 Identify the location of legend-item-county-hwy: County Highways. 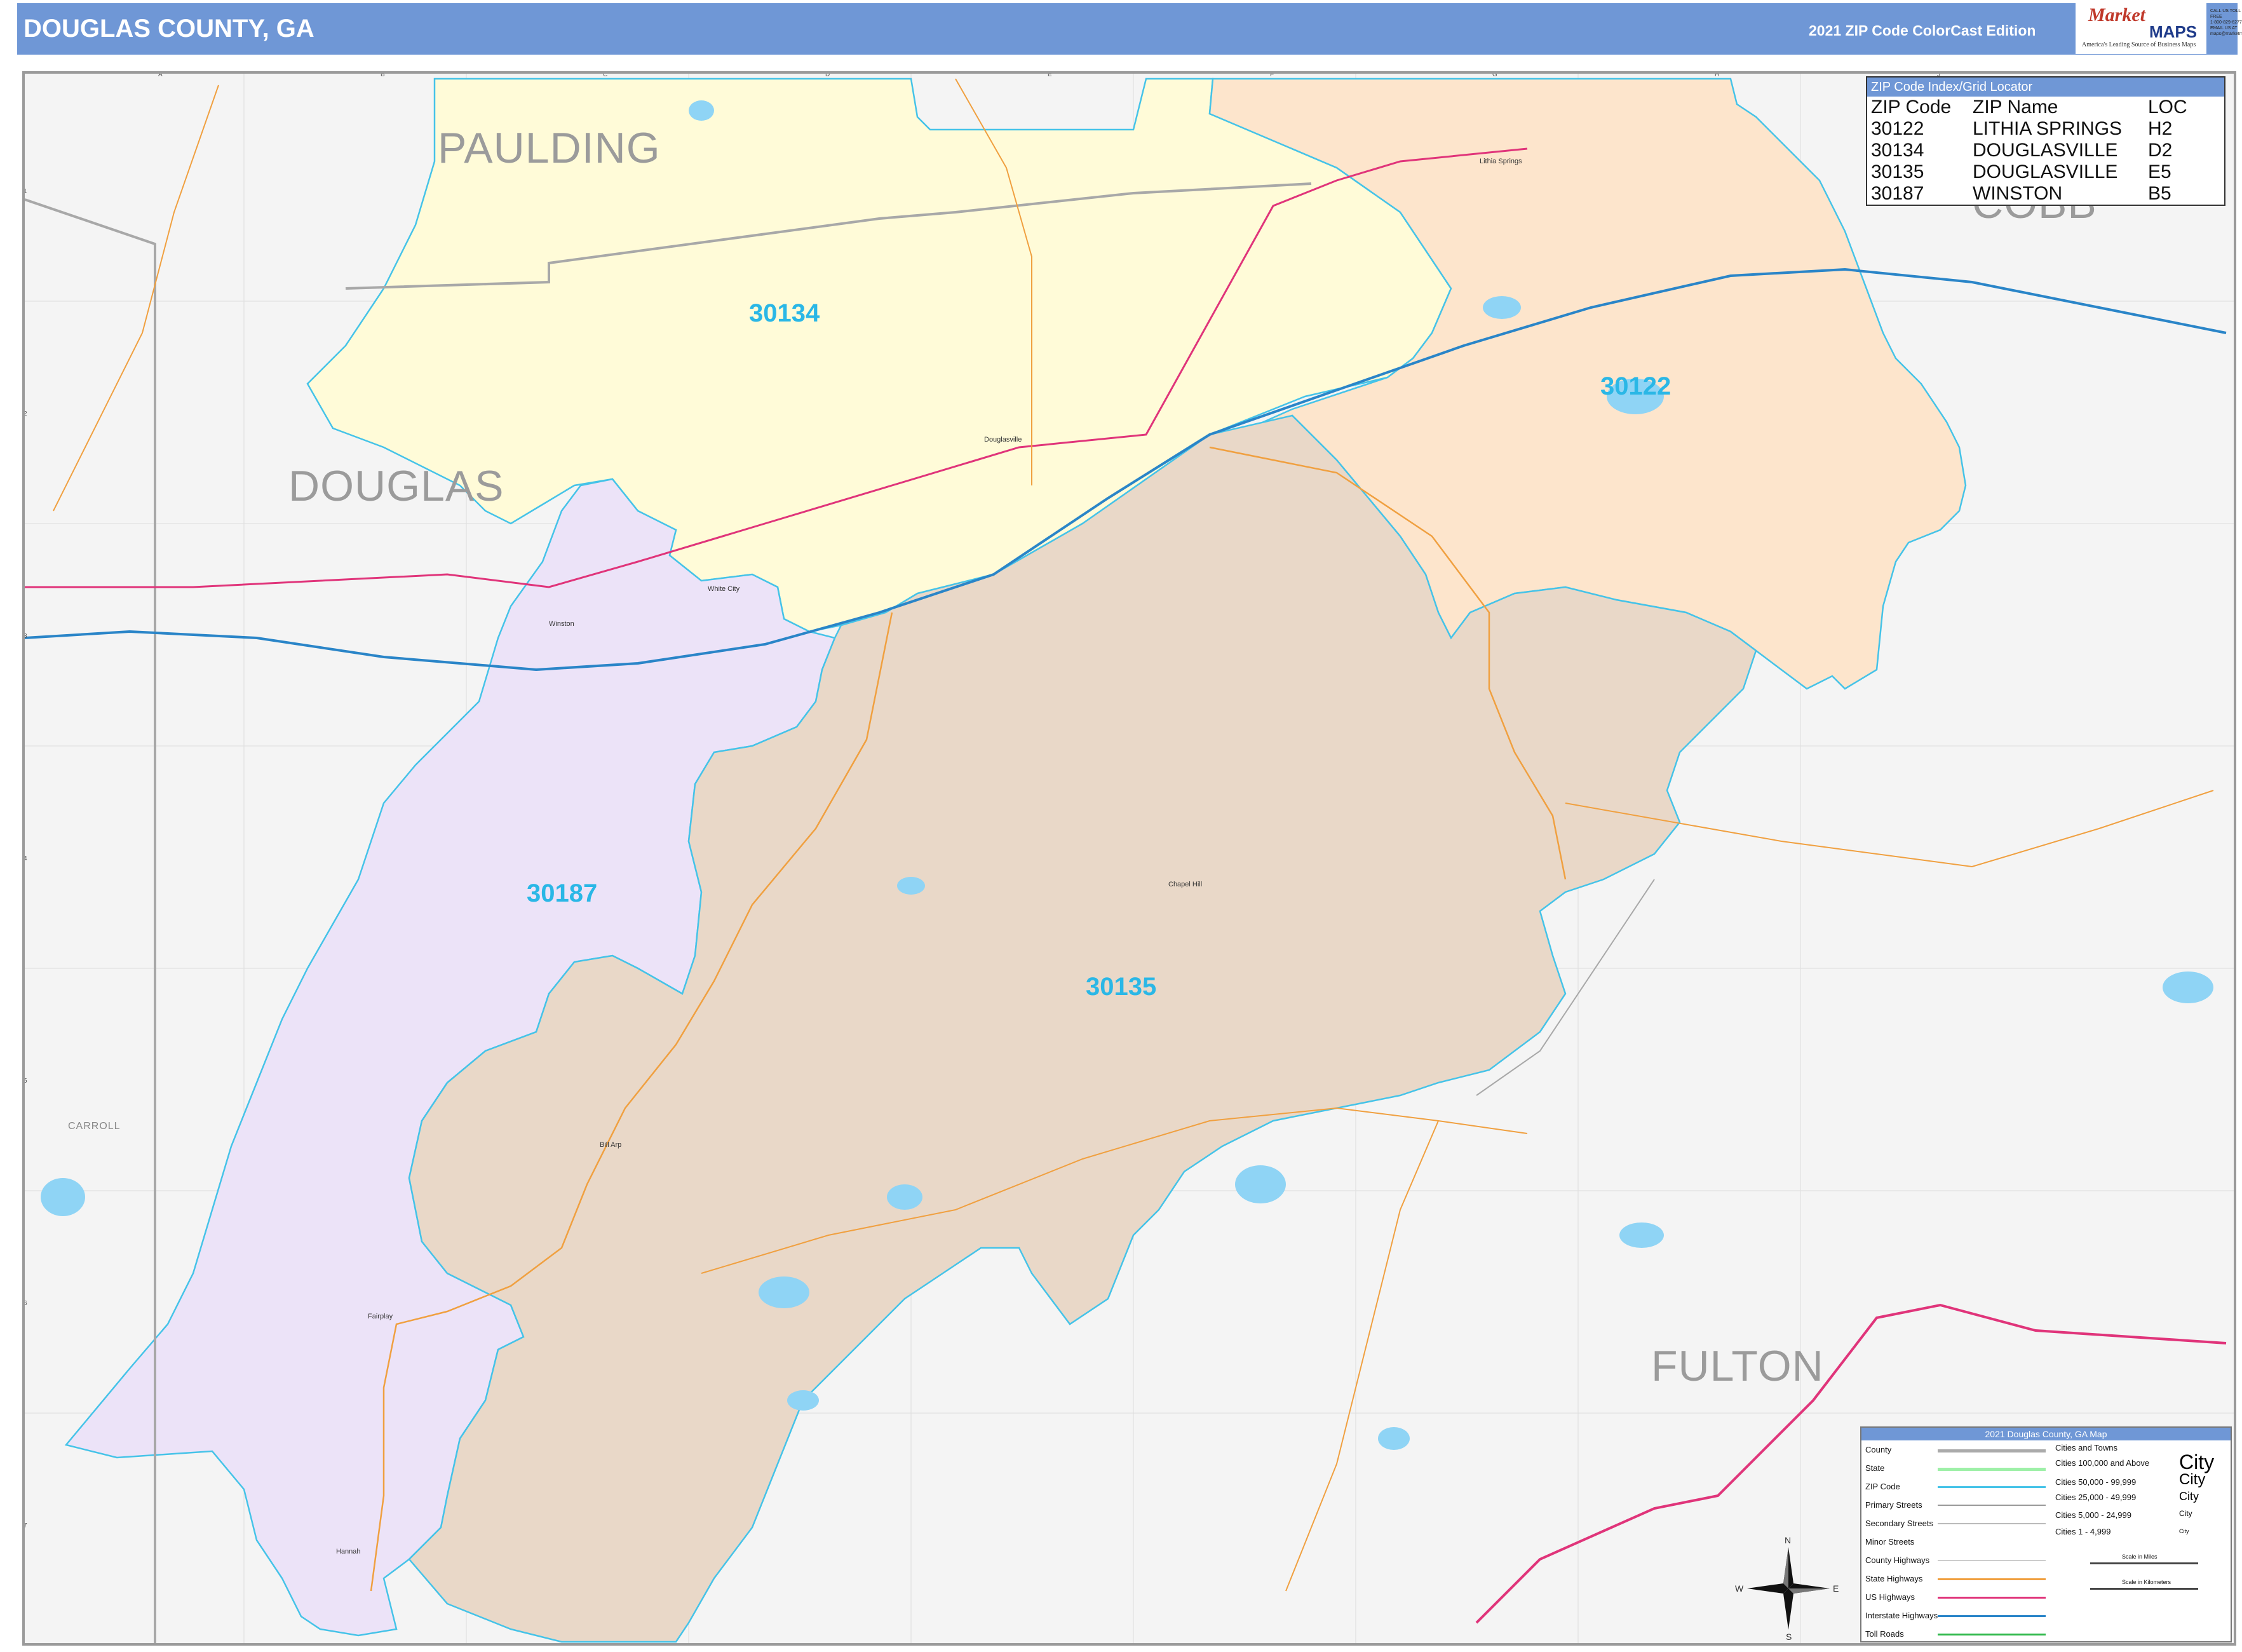
(1897, 1560).